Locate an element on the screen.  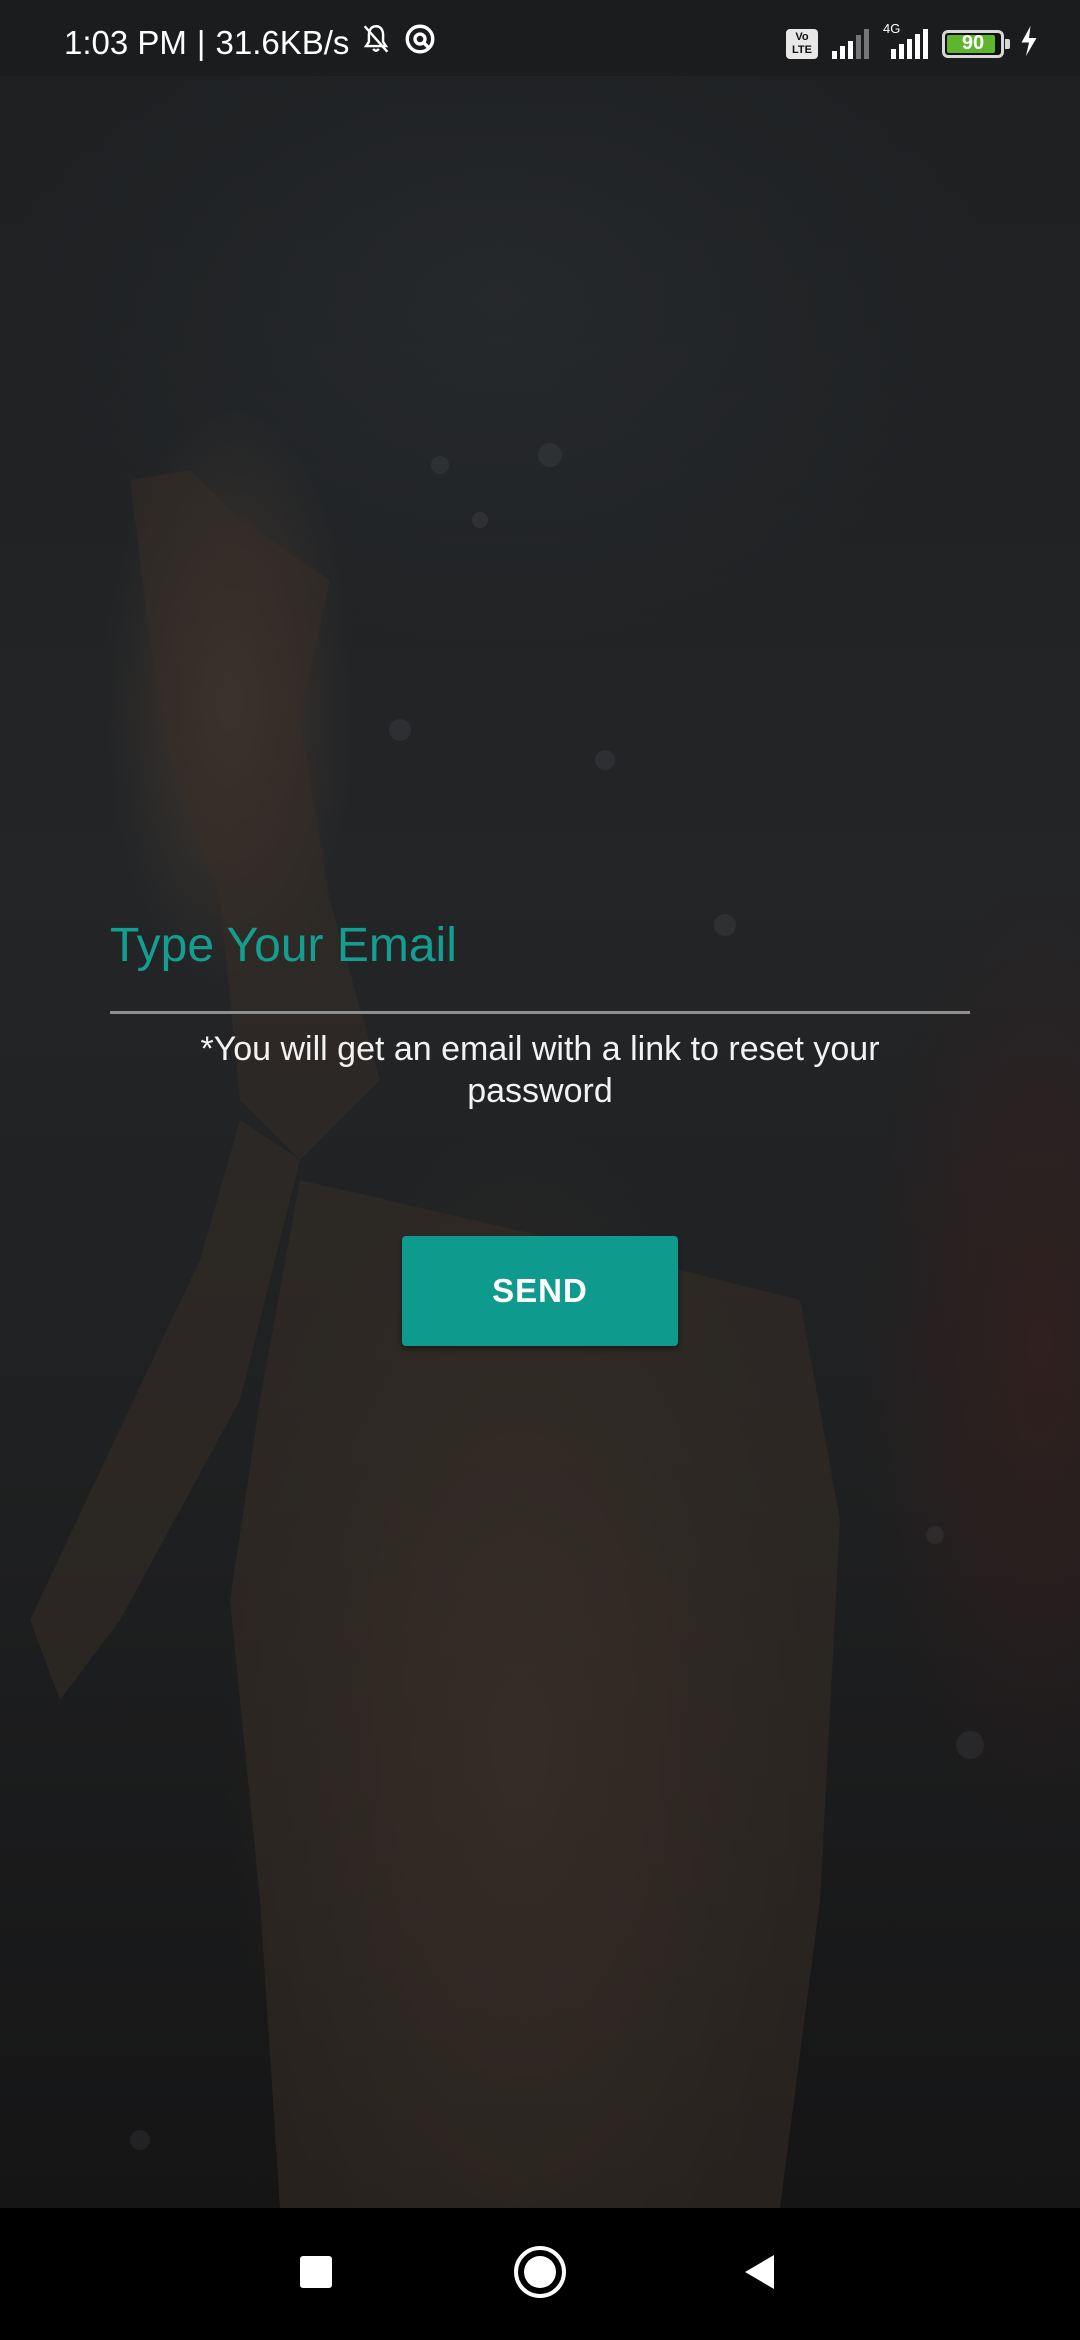
mute-bell-icon is located at coordinates (376, 43).